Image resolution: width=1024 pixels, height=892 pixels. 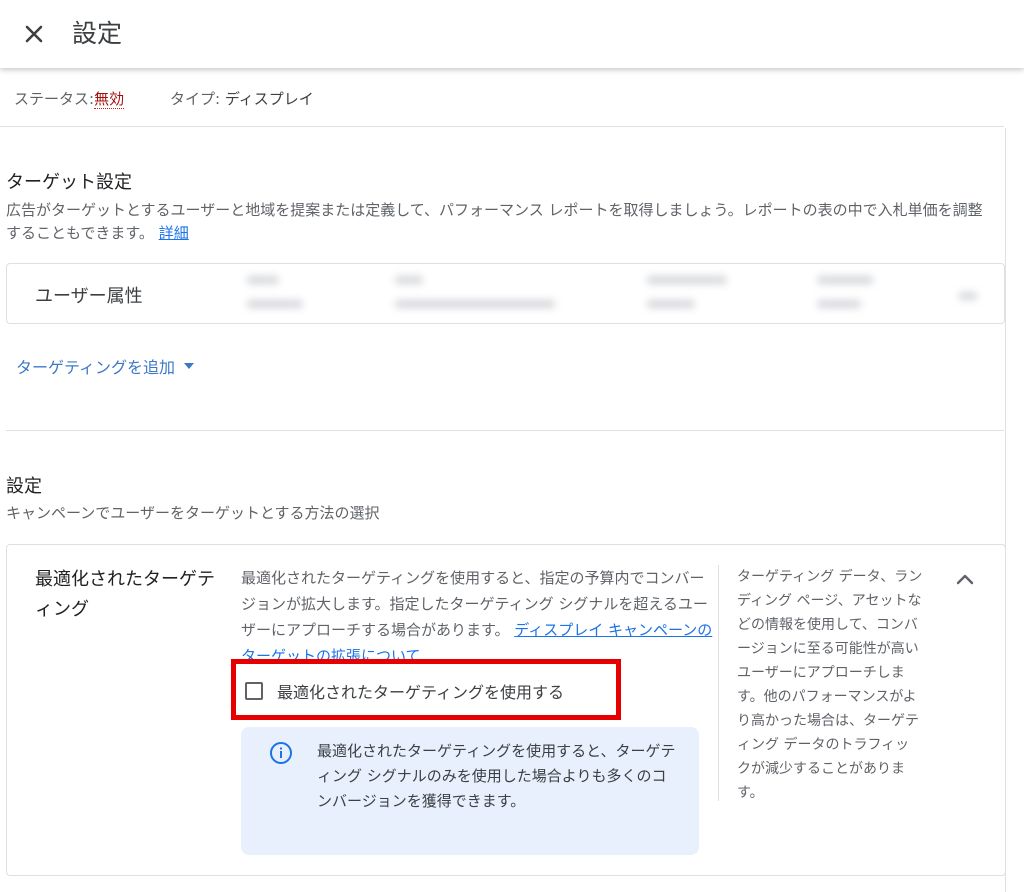 I want to click on collapse-button, so click(x=965, y=579).